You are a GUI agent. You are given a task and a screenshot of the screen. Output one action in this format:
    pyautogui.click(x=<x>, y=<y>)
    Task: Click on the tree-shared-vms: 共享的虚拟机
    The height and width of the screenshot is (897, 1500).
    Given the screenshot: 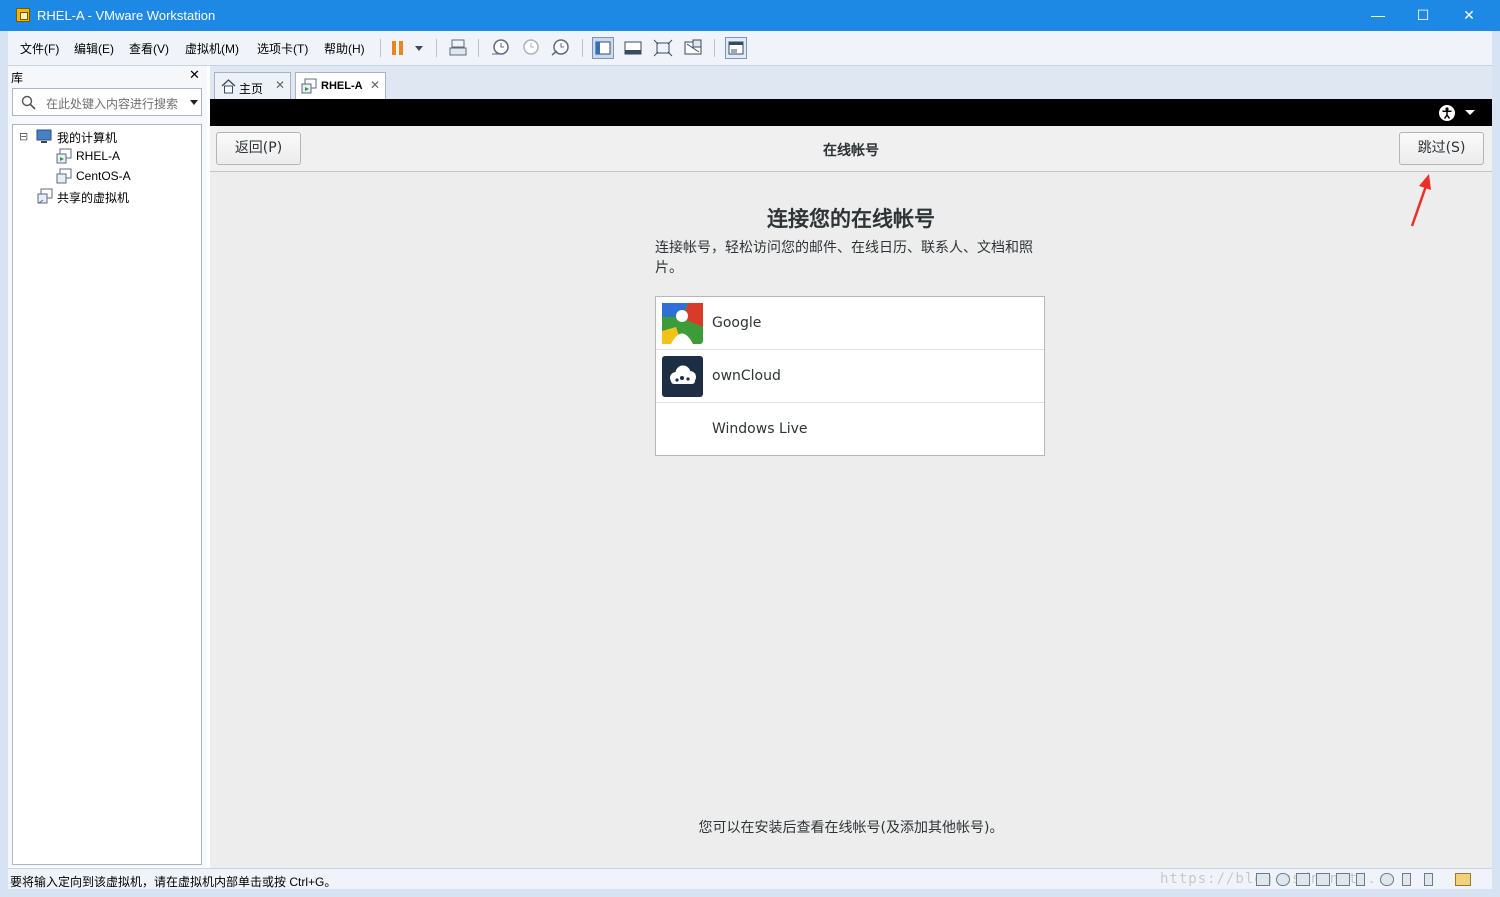 What is the action you would take?
    pyautogui.click(x=93, y=197)
    